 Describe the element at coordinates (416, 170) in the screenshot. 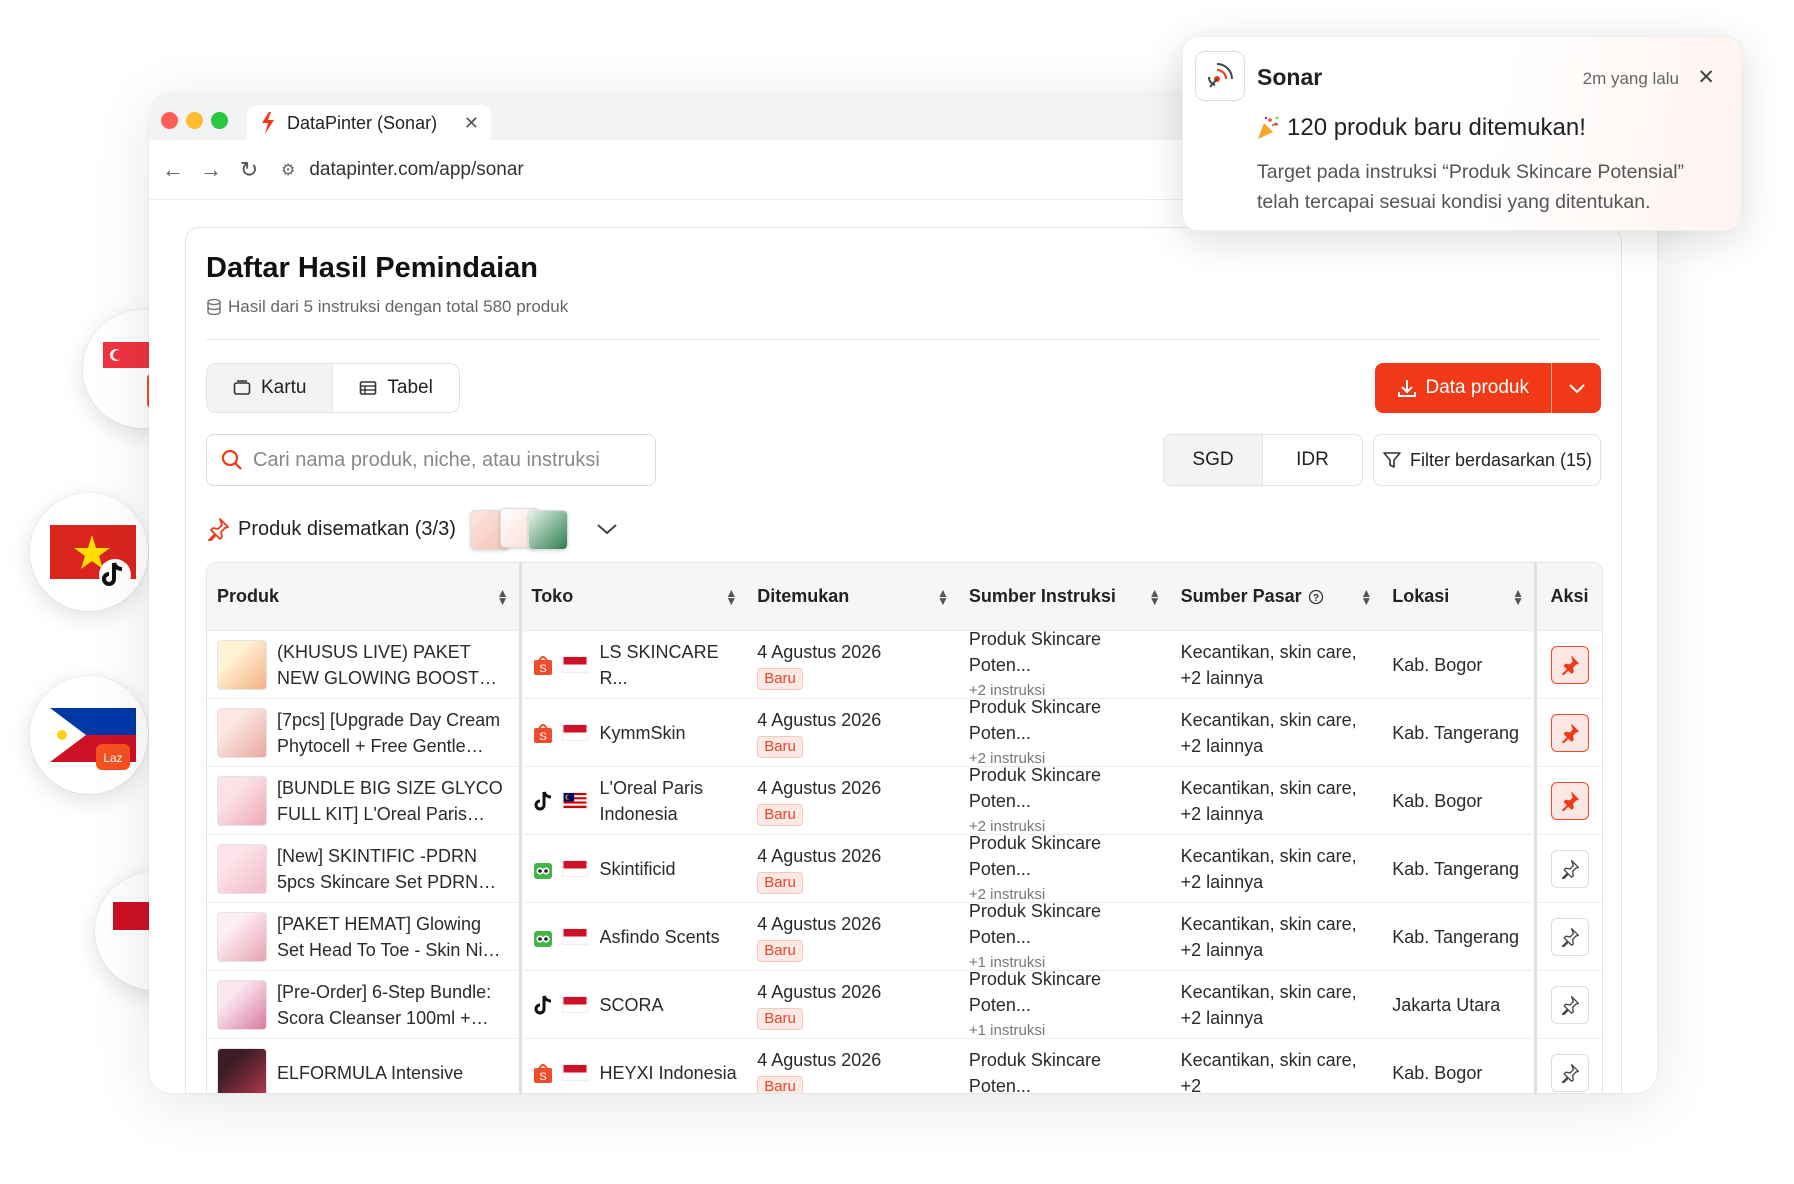

I see `url-field: datapinter.com/app/sonar` at that location.